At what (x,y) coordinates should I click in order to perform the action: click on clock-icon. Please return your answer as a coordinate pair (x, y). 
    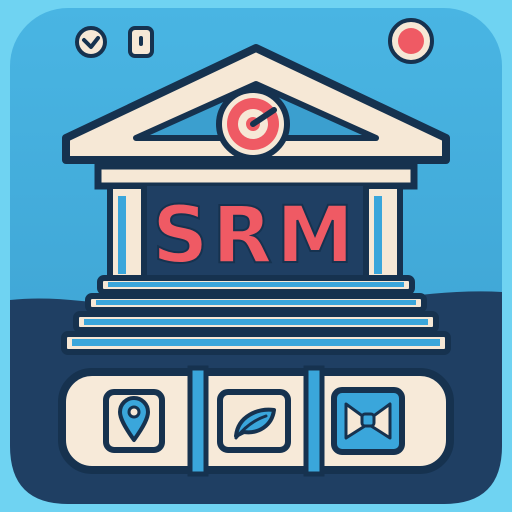
    Looking at the image, I should click on (91, 42).